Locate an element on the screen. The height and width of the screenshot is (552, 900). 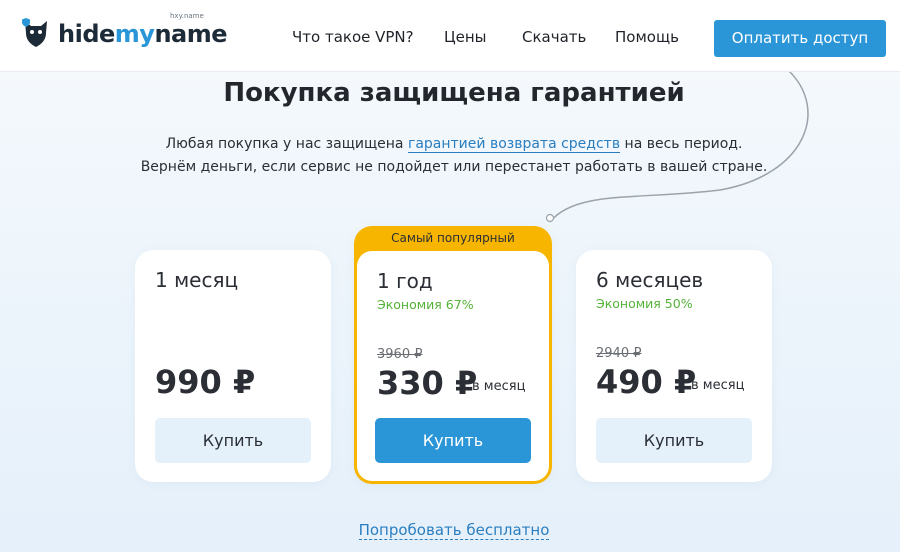
plan-old-price: 3960 ₽ is located at coordinates (400, 354).